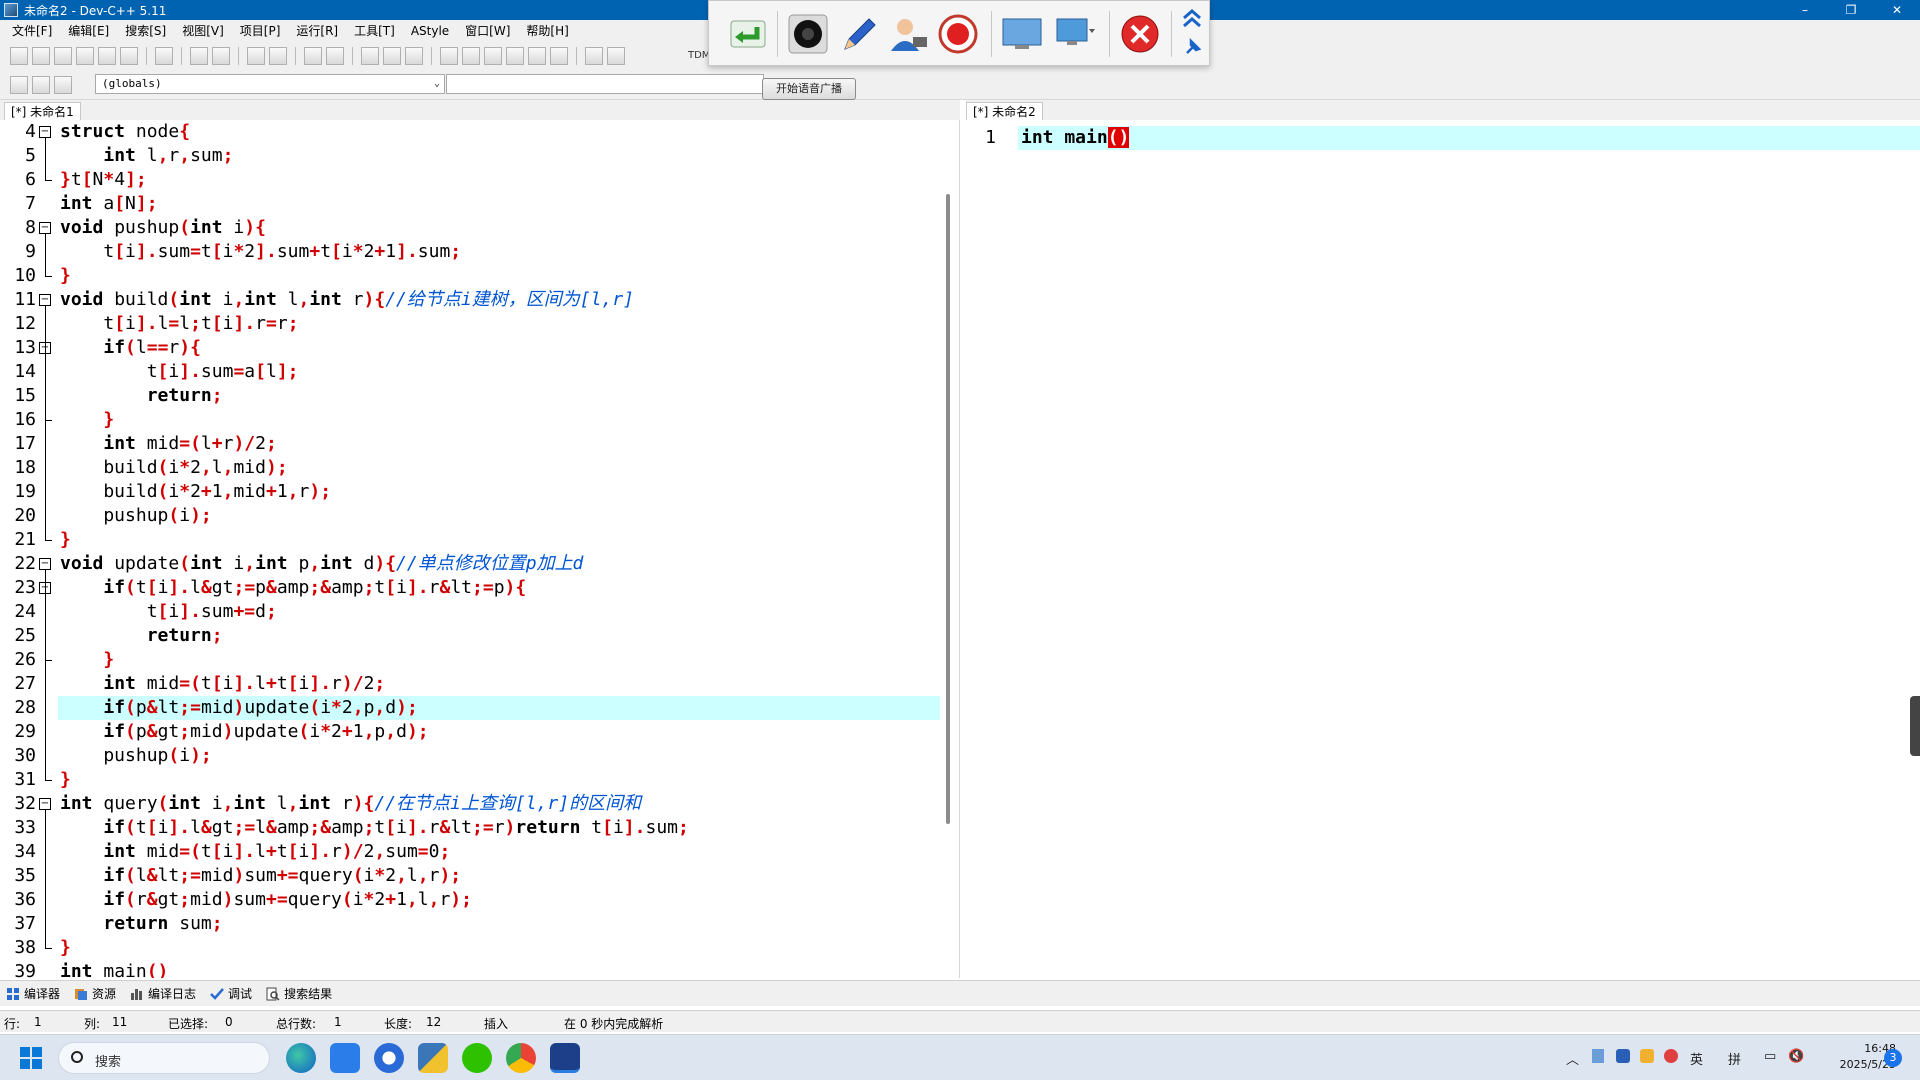 The width and height of the screenshot is (1920, 1080). What do you see at coordinates (1140, 34) in the screenshot?
I see `exit-icon` at bounding box center [1140, 34].